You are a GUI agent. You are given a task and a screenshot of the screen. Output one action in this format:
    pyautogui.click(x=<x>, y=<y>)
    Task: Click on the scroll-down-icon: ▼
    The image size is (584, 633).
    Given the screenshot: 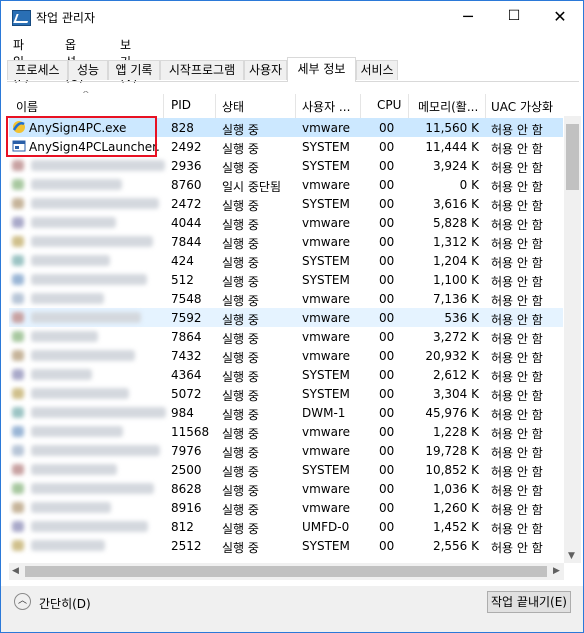 What is the action you would take?
    pyautogui.click(x=571, y=556)
    